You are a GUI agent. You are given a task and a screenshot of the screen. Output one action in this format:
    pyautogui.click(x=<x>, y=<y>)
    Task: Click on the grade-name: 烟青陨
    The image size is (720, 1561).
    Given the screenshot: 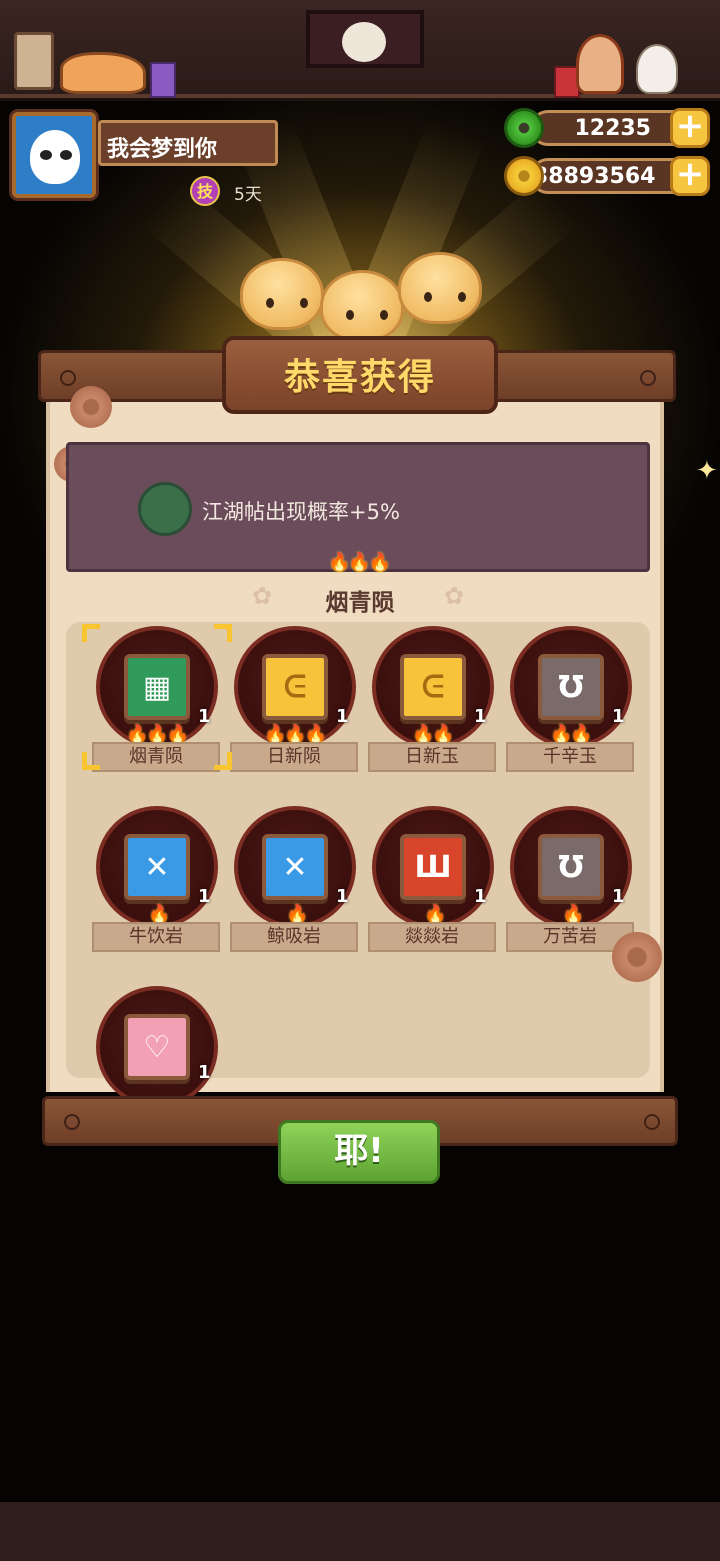 What is the action you would take?
    pyautogui.click(x=360, y=603)
    